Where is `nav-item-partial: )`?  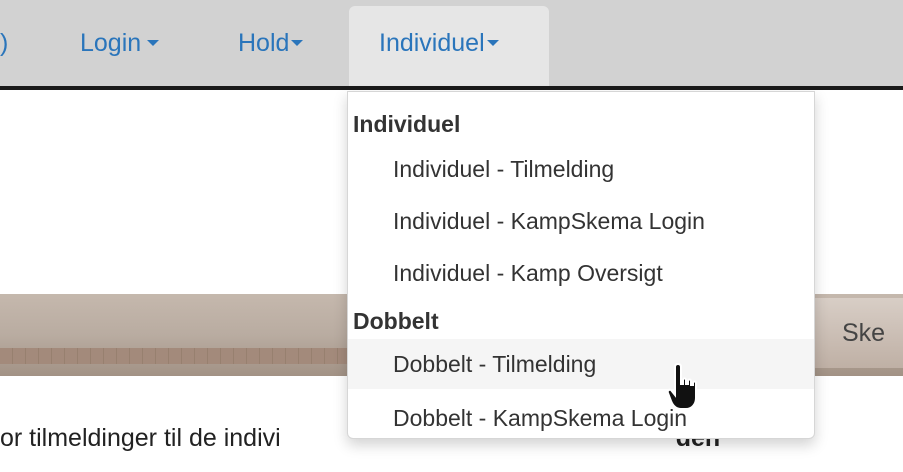
nav-item-partial: ) is located at coordinates (4, 43).